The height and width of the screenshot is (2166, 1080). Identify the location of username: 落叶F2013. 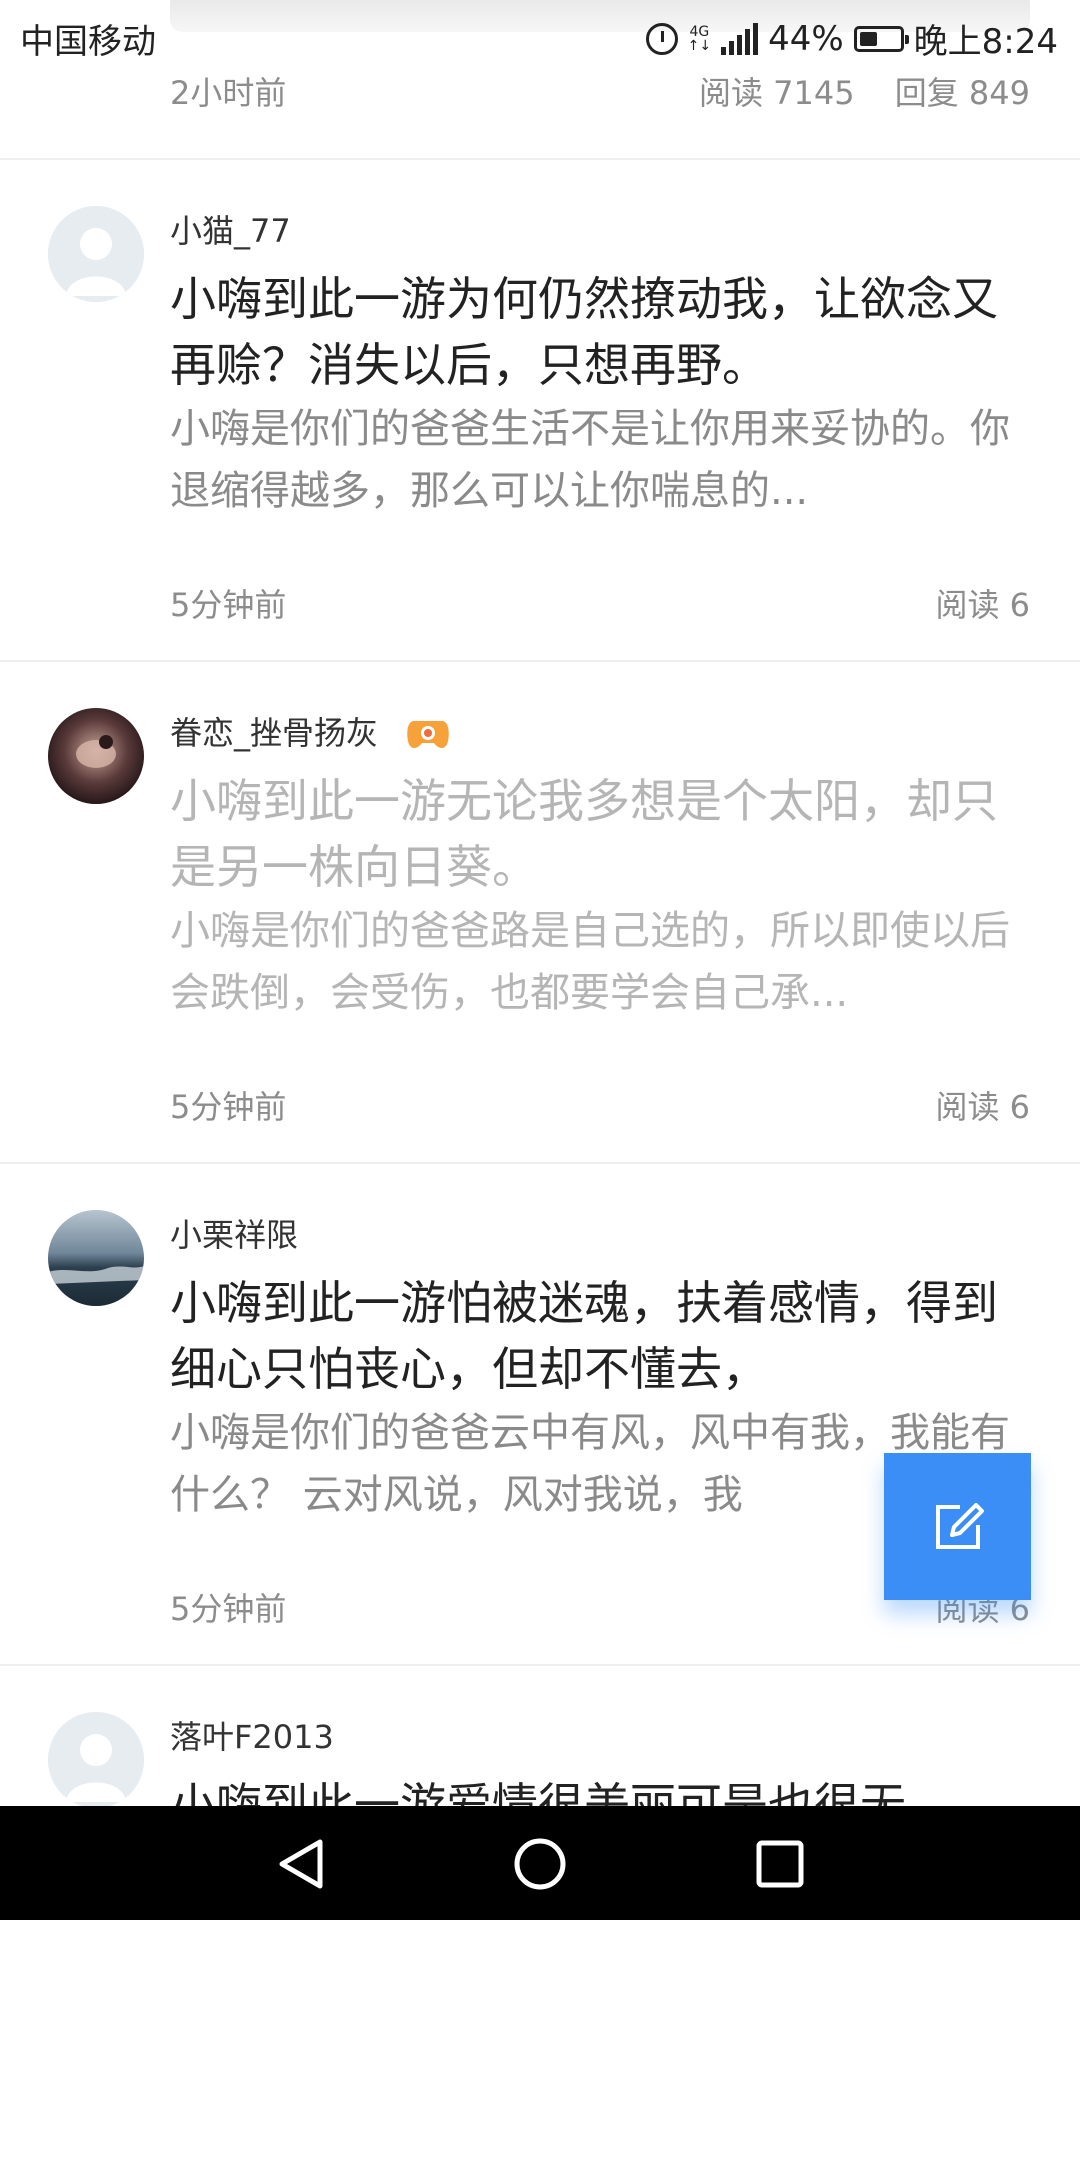
(252, 1735).